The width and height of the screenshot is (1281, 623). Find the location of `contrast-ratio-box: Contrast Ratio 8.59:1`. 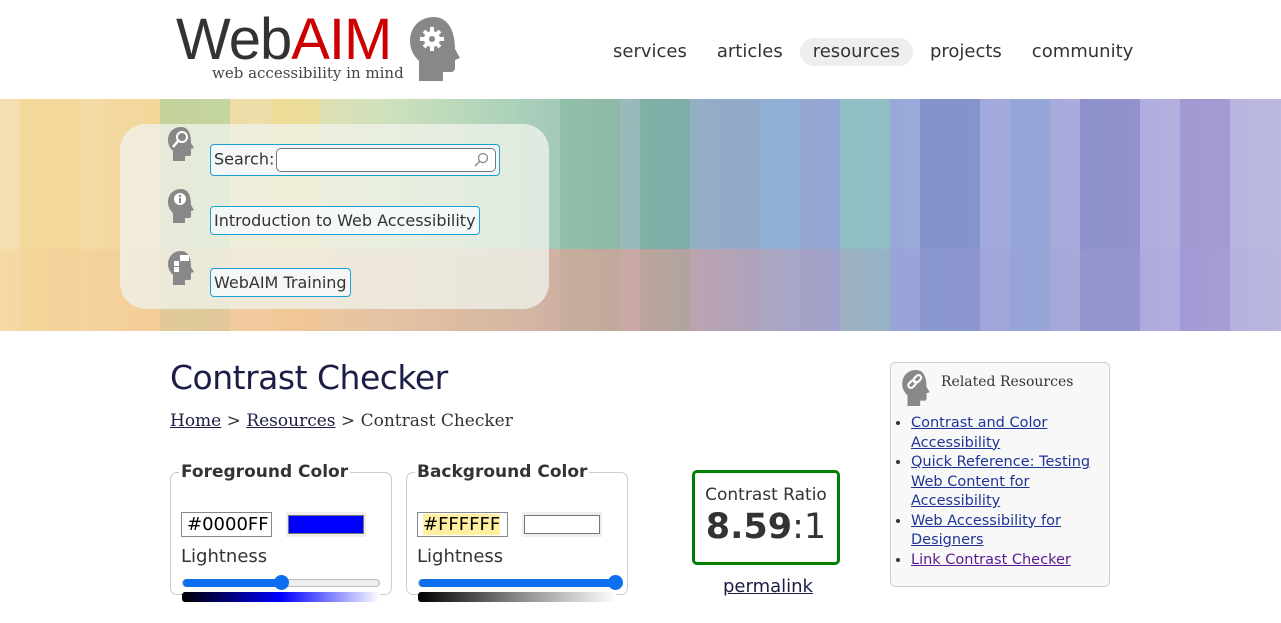

contrast-ratio-box: Contrast Ratio 8.59:1 is located at coordinates (766, 517).